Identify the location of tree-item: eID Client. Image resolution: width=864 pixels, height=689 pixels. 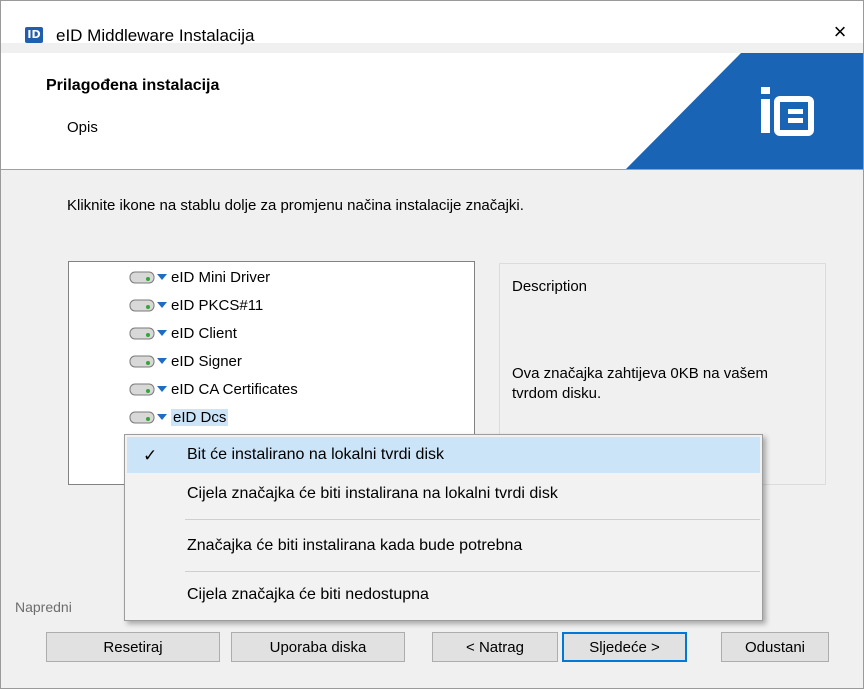
(183, 333).